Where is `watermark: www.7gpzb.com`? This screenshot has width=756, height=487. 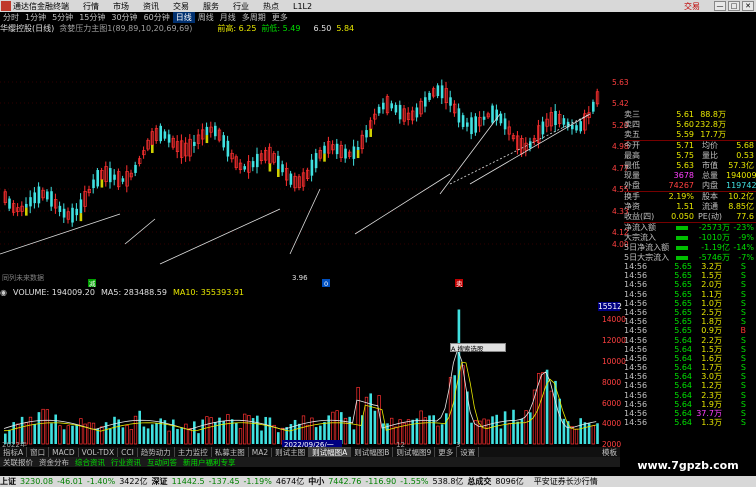
watermark: www.7gpzb.com is located at coordinates (688, 466).